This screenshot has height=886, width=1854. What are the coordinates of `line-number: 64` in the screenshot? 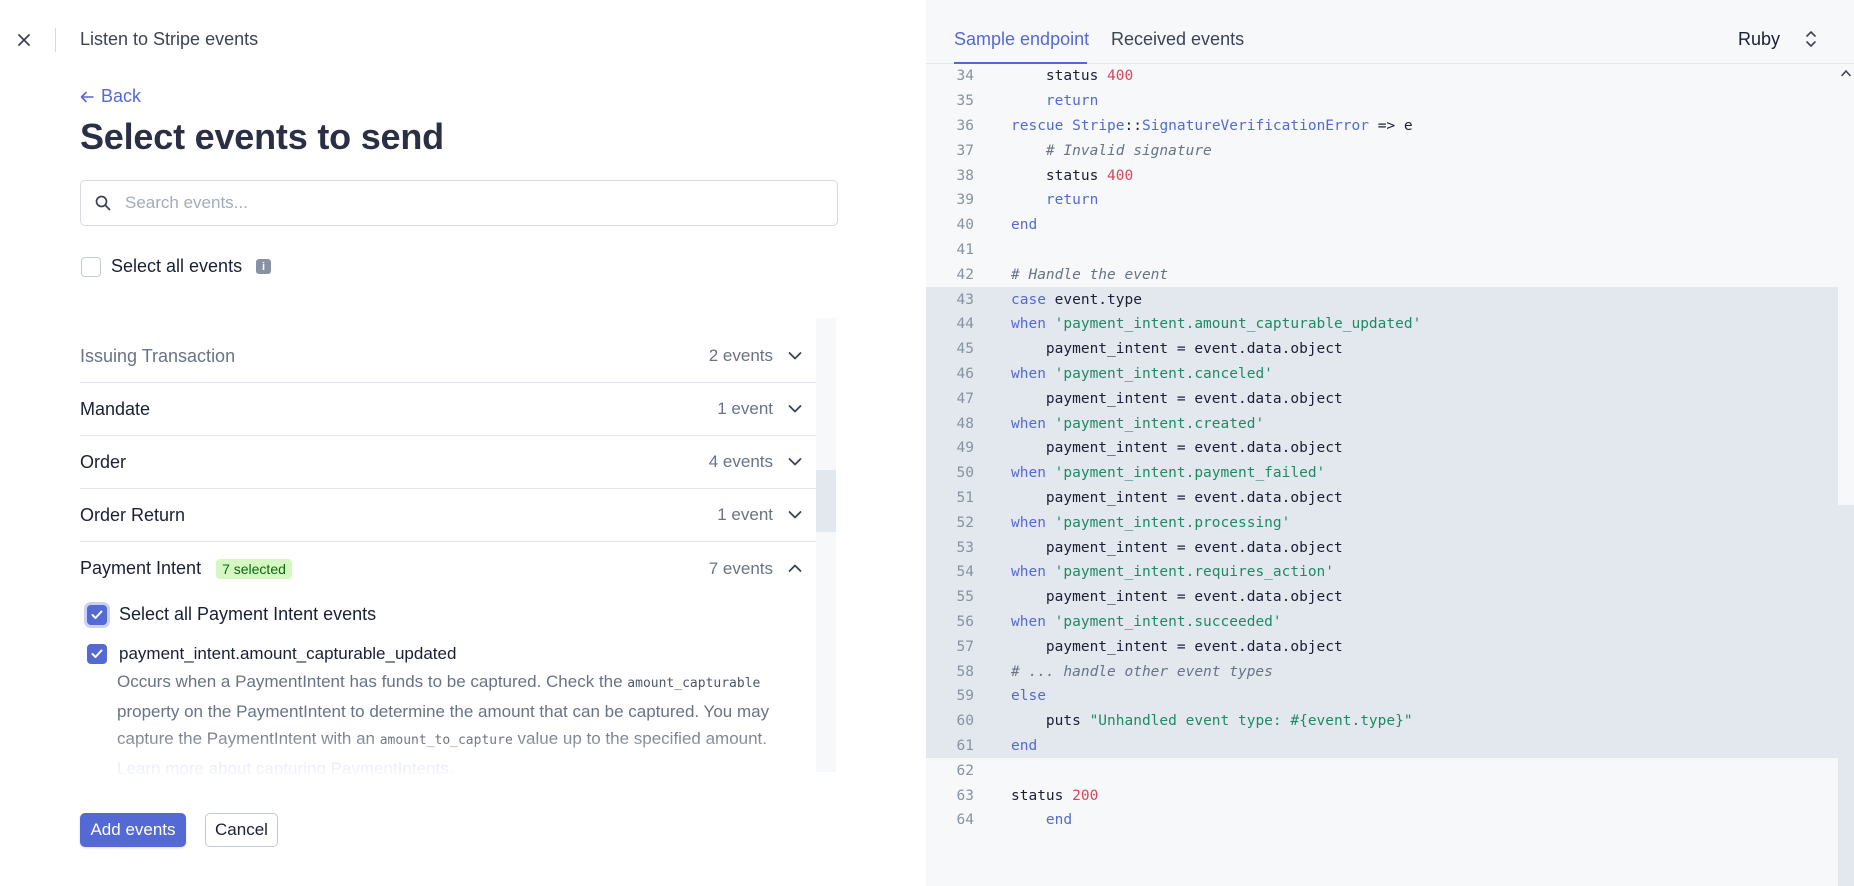 It's located at (965, 820).